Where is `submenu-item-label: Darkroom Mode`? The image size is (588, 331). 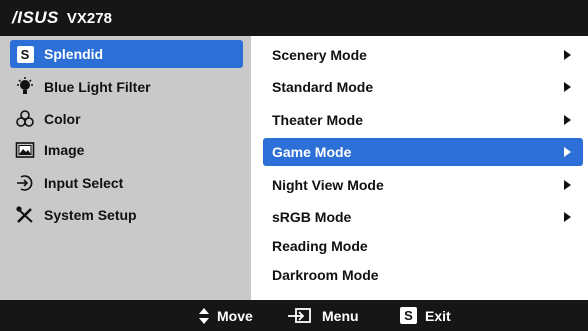 submenu-item-label: Darkroom Mode is located at coordinates (325, 275).